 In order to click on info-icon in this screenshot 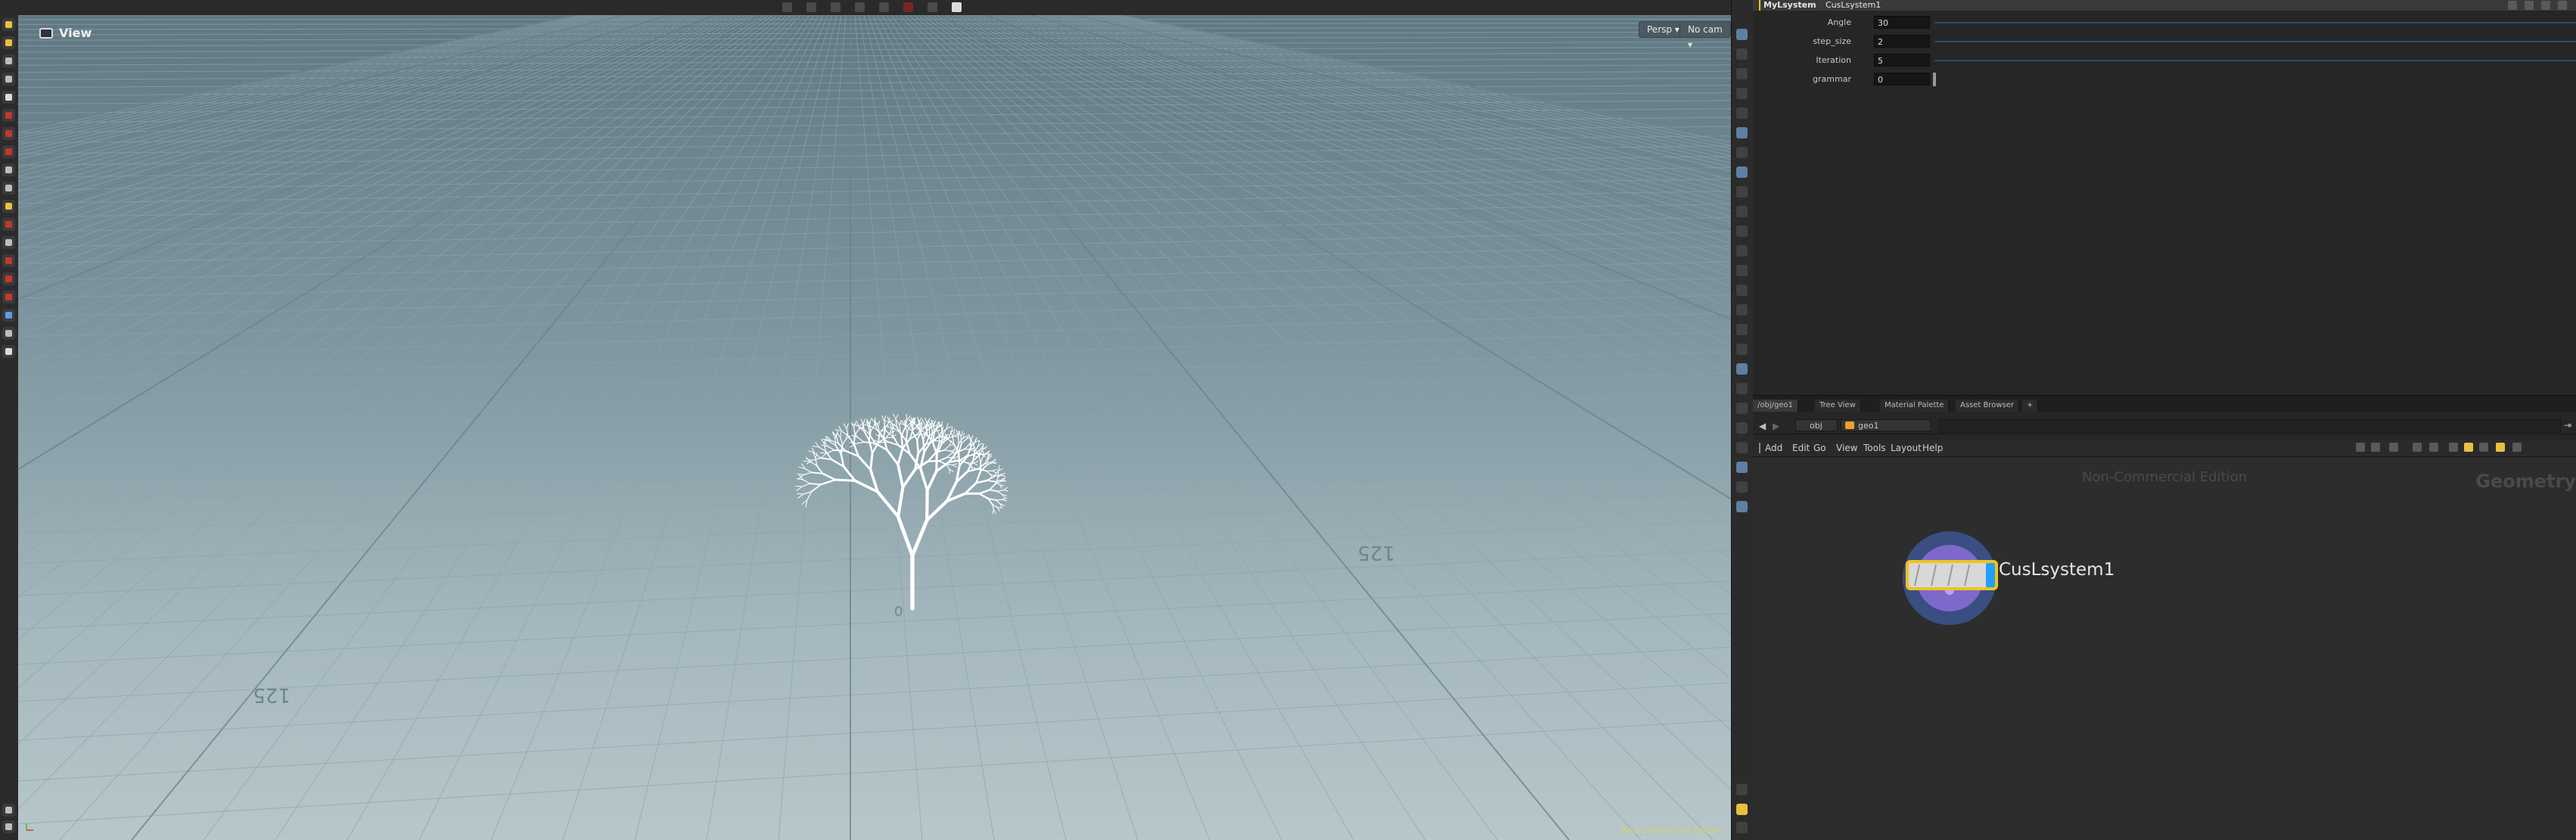, I will do `click(1742, 789)`.